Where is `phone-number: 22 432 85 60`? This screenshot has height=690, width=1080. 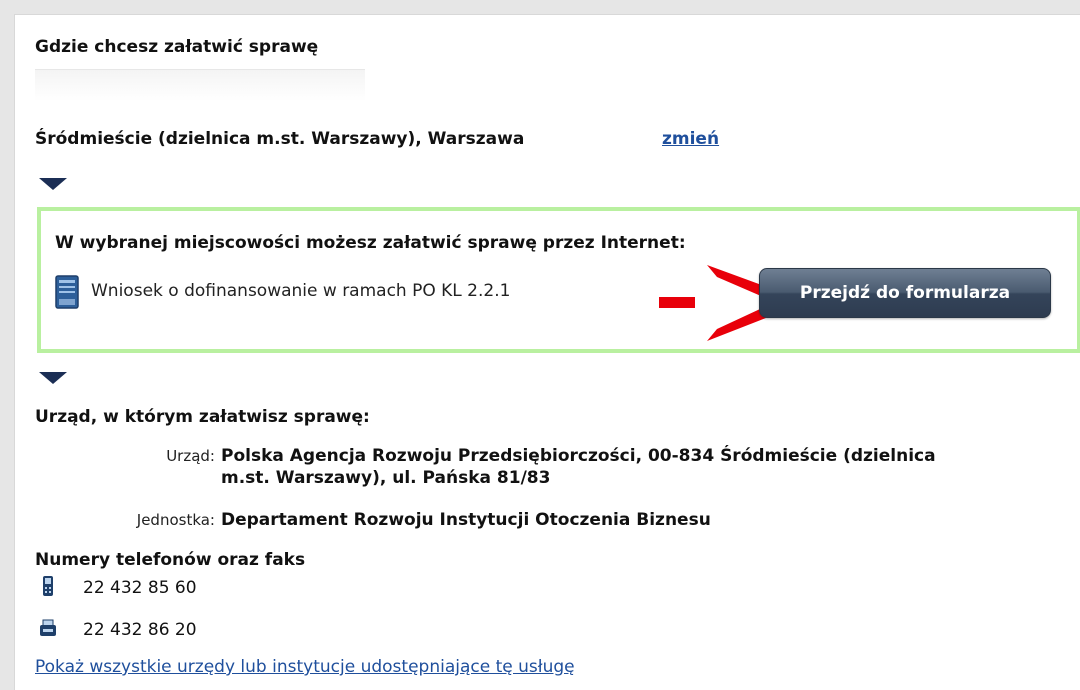 phone-number: 22 432 85 60 is located at coordinates (140, 588).